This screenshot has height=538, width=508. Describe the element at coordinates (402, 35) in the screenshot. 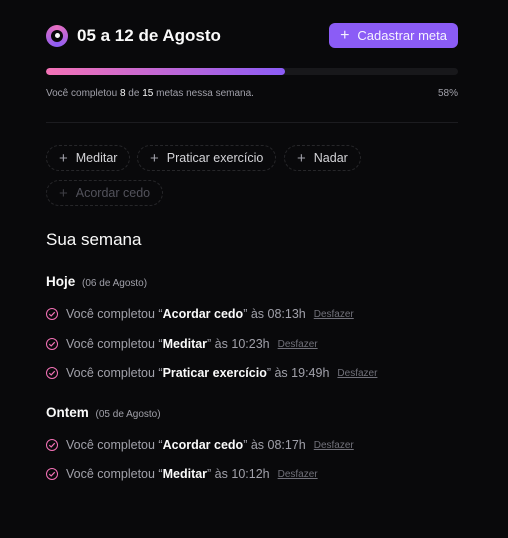

I see `add-goal-button-label: Cadastrar meta` at that location.